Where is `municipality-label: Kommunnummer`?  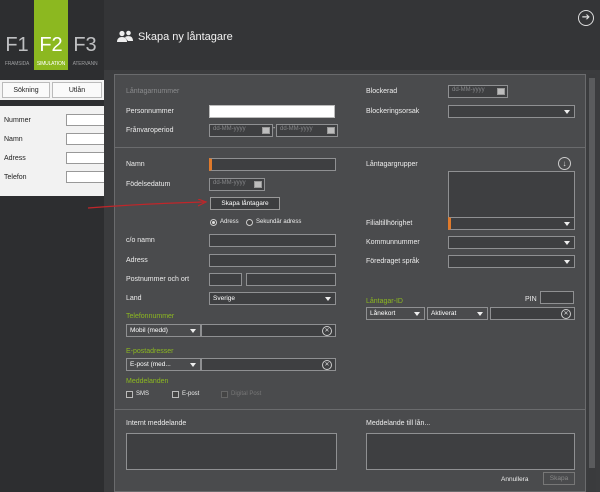 municipality-label: Kommunnummer is located at coordinates (393, 242).